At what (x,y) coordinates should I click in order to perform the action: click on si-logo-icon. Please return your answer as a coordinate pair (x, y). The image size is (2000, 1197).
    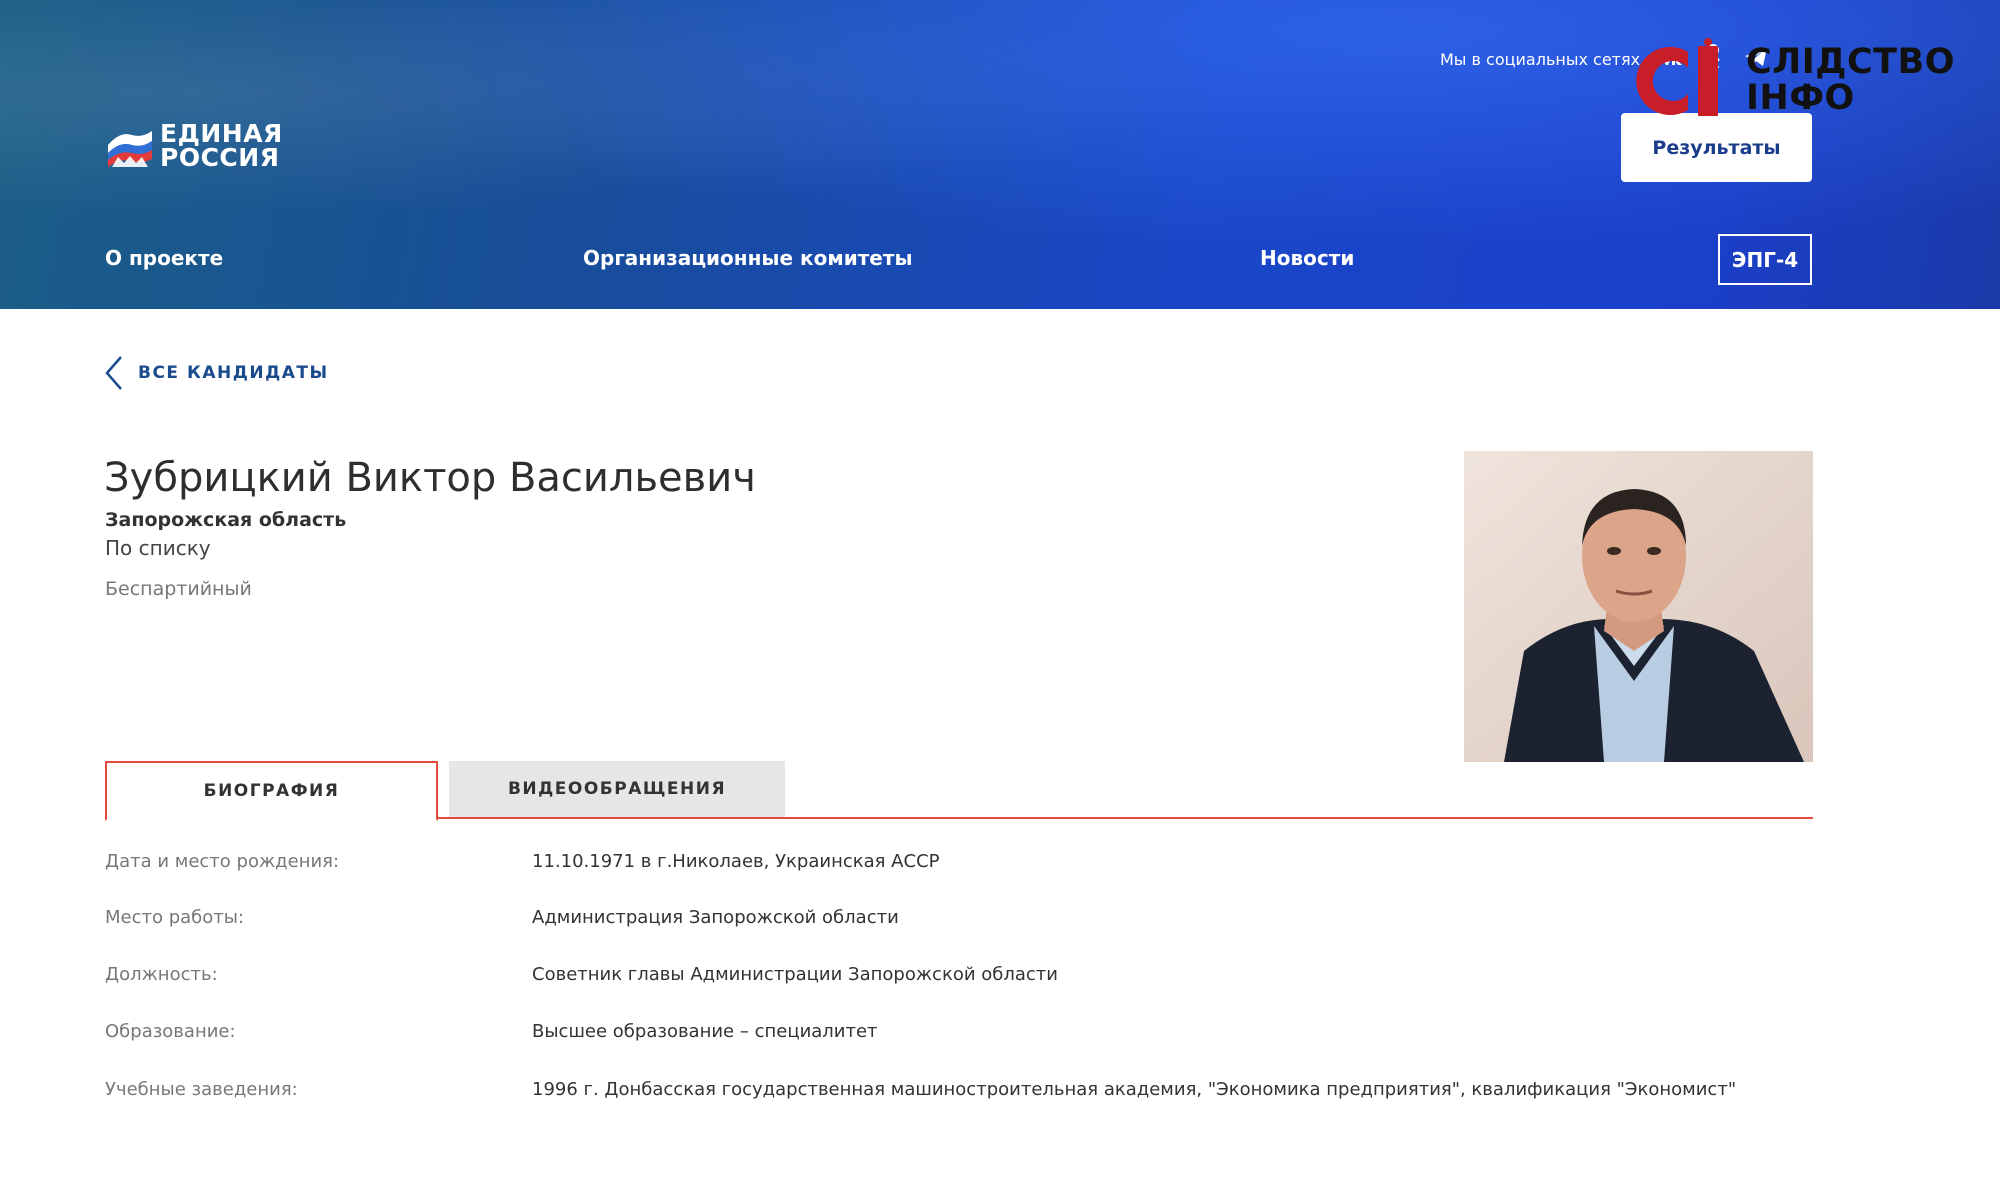
    Looking at the image, I should click on (1677, 77).